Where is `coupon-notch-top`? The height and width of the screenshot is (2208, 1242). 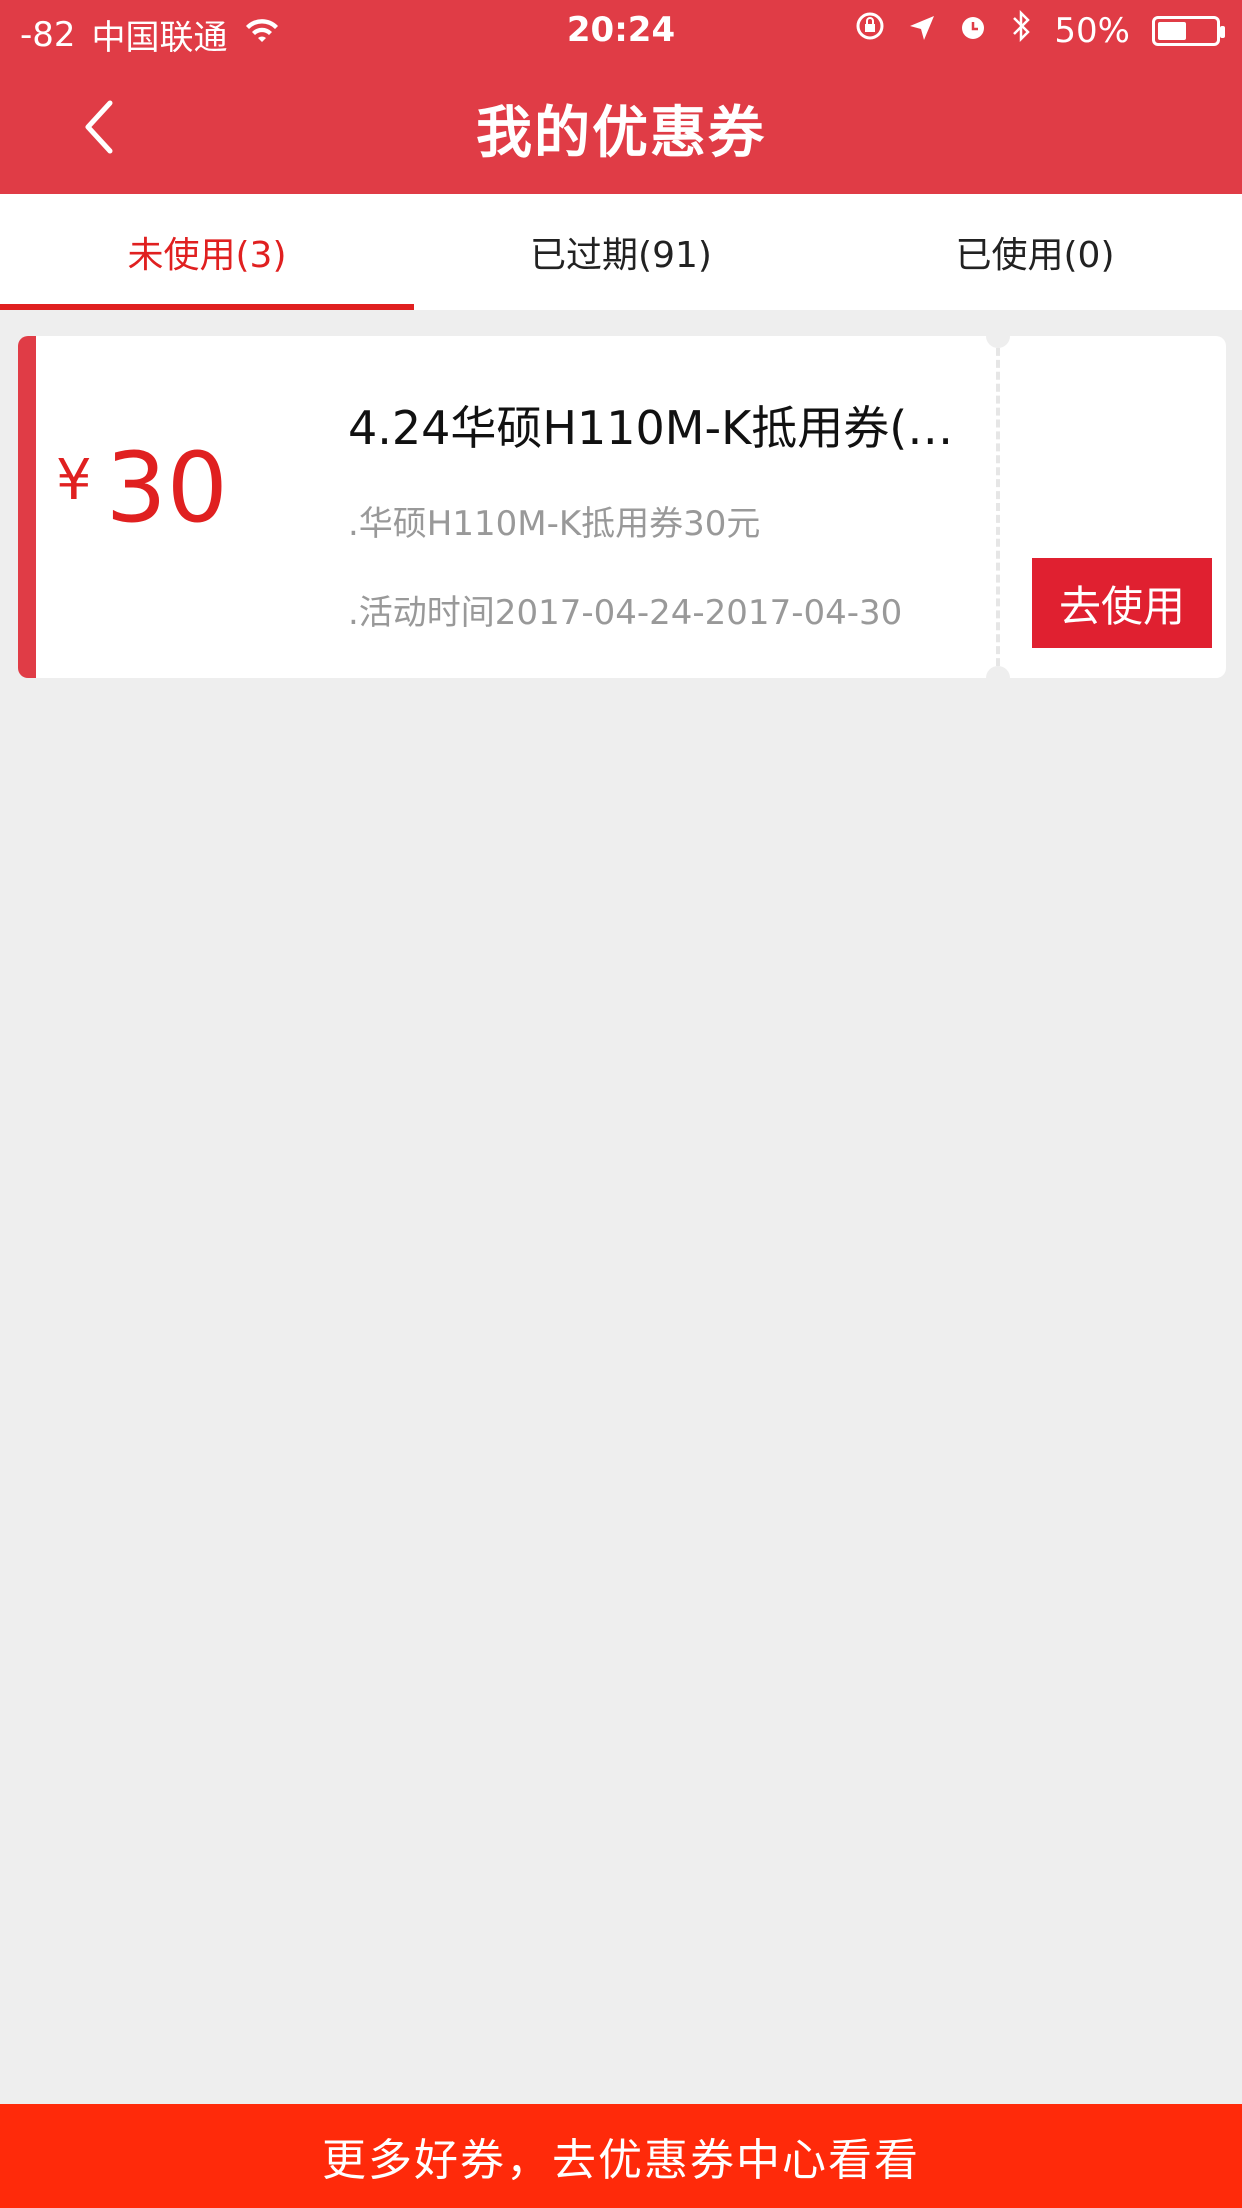
coupon-notch-top is located at coordinates (998, 342).